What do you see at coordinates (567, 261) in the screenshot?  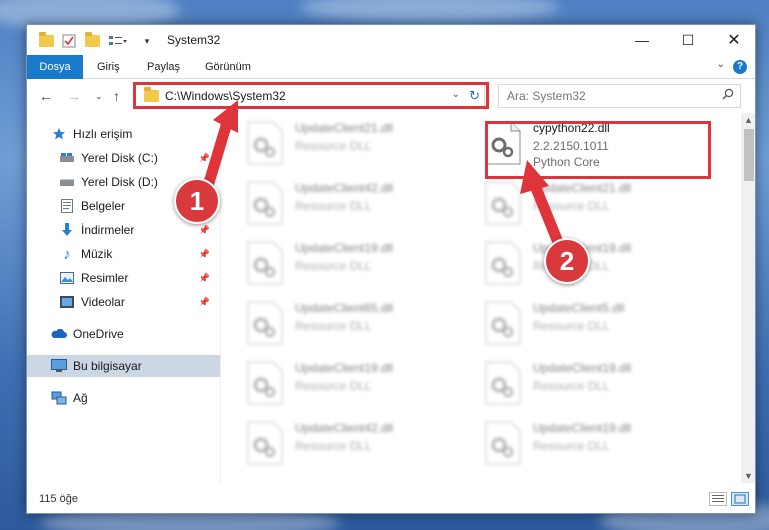 I see `step-badge-2: 2` at bounding box center [567, 261].